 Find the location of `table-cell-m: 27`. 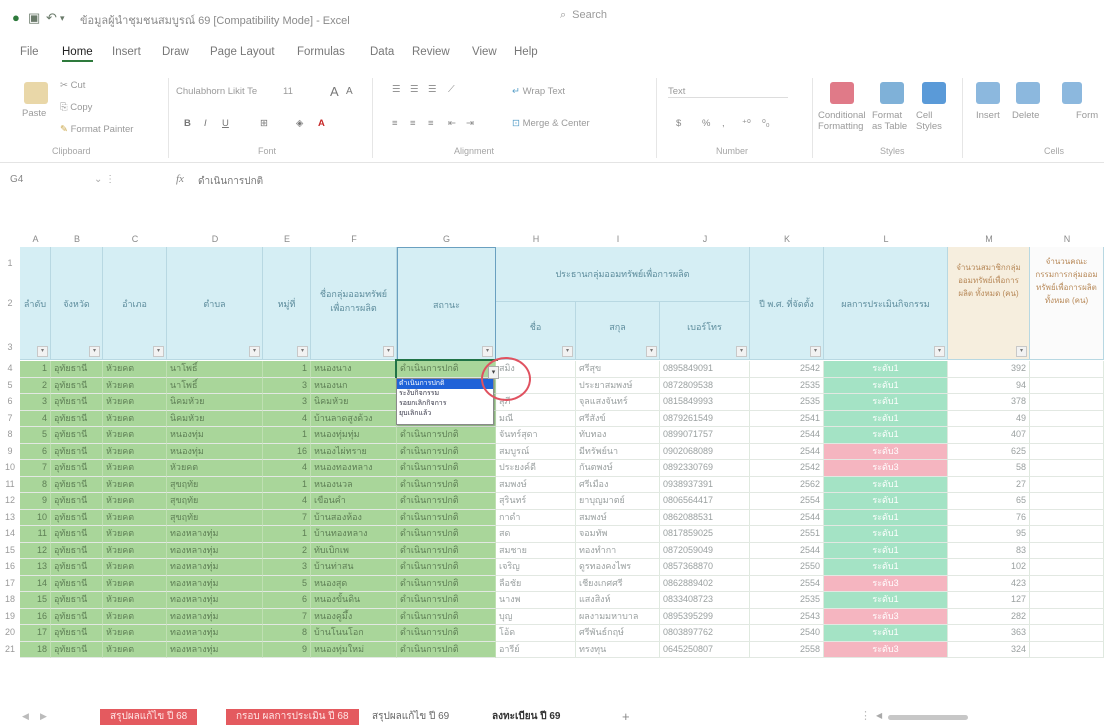

table-cell-m: 27 is located at coordinates (989, 484).